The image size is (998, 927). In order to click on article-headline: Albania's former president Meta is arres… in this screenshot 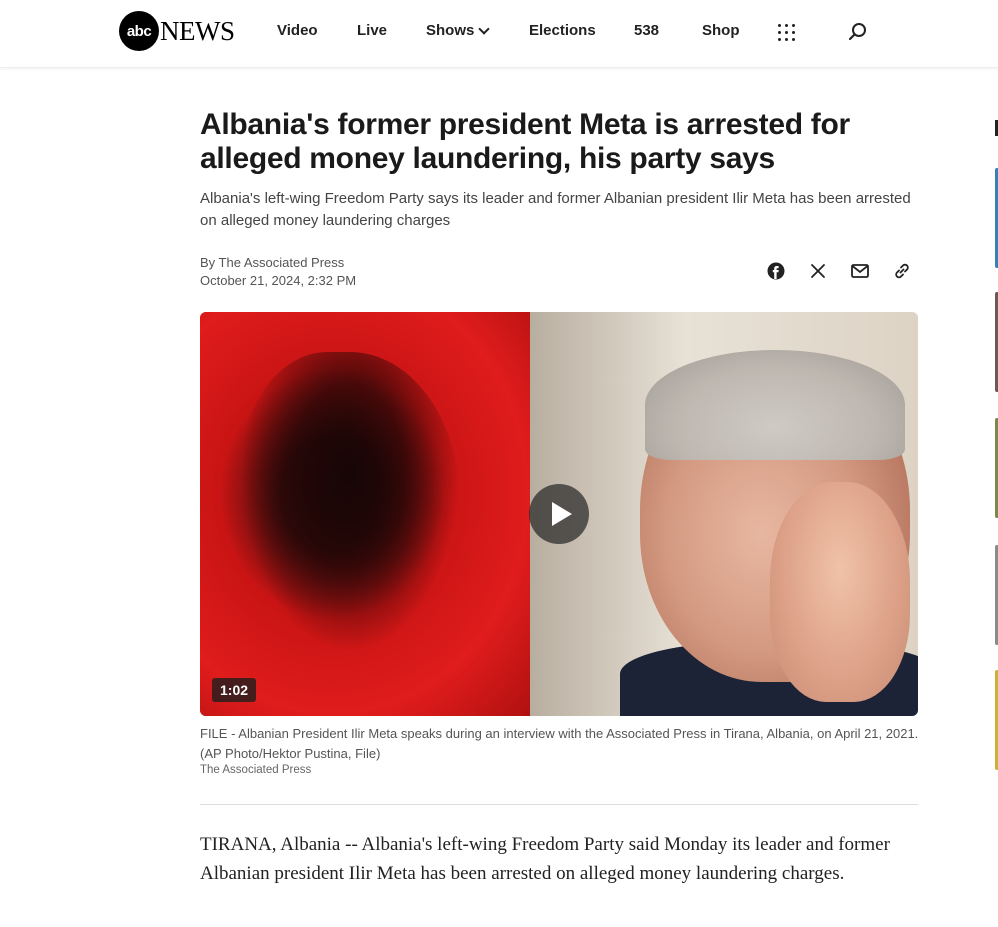, I will do `click(525, 141)`.